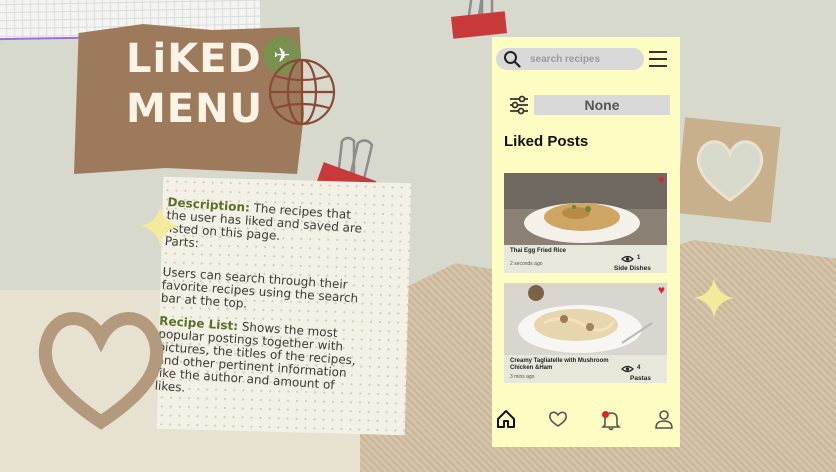 This screenshot has width=836, height=472. Describe the element at coordinates (538, 251) in the screenshot. I see `recipe-title: Thai Egg Fried Rice` at that location.